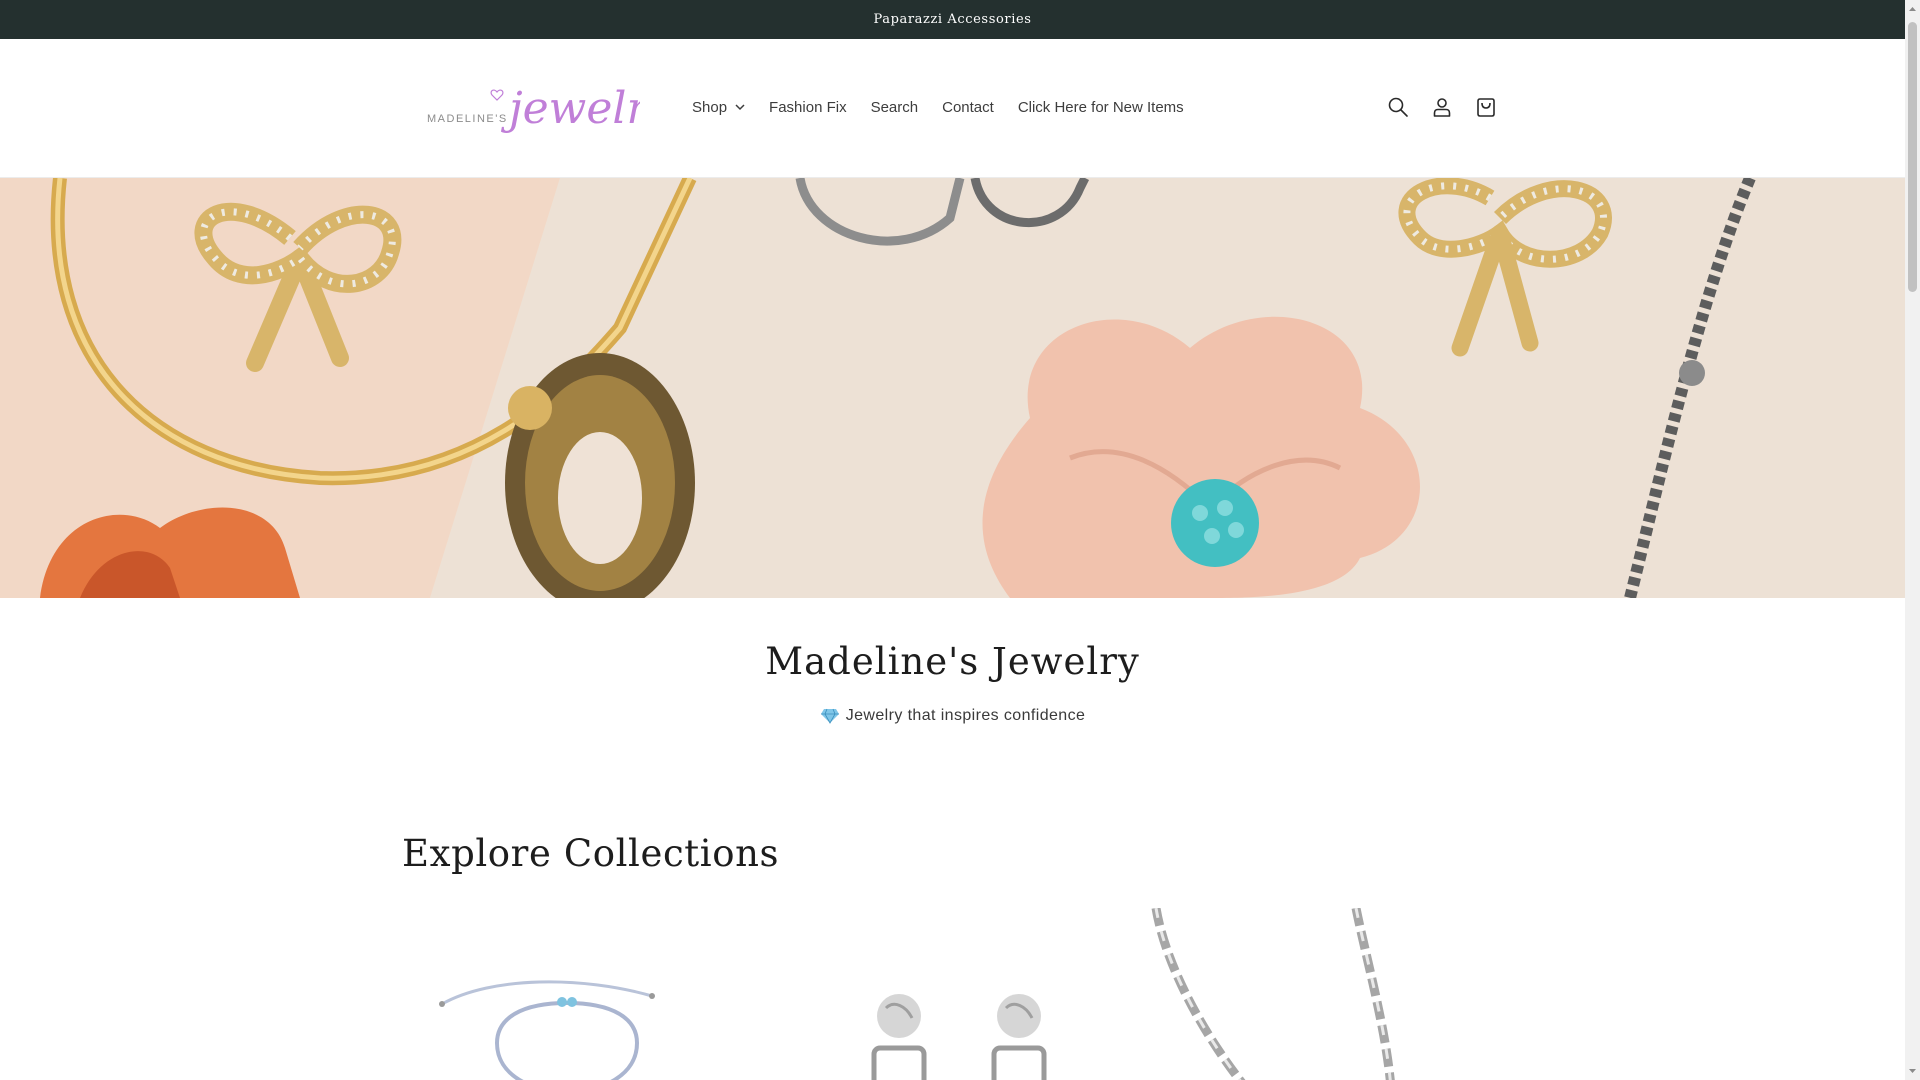 Image resolution: width=1920 pixels, height=1080 pixels. I want to click on earrings-image, so click(959, 1037).